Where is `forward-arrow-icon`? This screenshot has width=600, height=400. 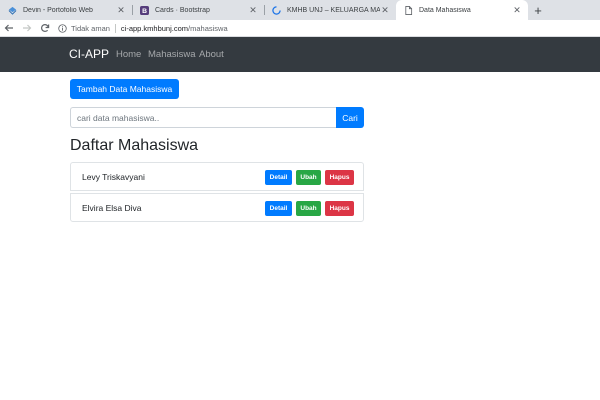
forward-arrow-icon is located at coordinates (27, 28).